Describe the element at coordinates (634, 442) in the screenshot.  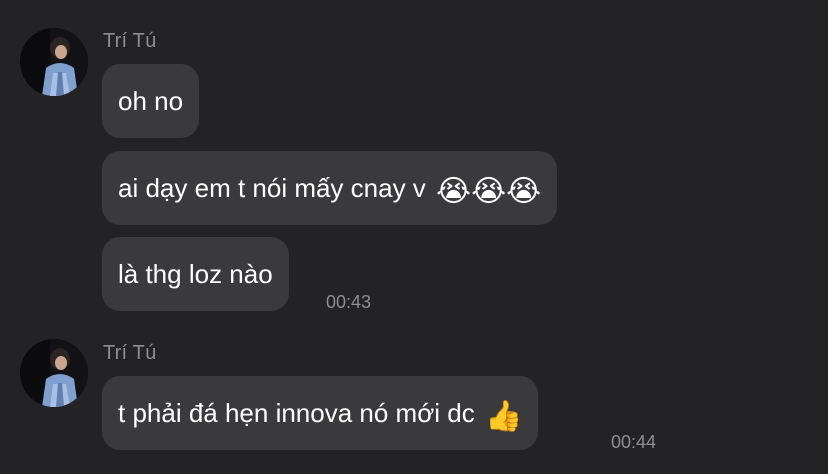
I see `message-timestamp: 00:44` at that location.